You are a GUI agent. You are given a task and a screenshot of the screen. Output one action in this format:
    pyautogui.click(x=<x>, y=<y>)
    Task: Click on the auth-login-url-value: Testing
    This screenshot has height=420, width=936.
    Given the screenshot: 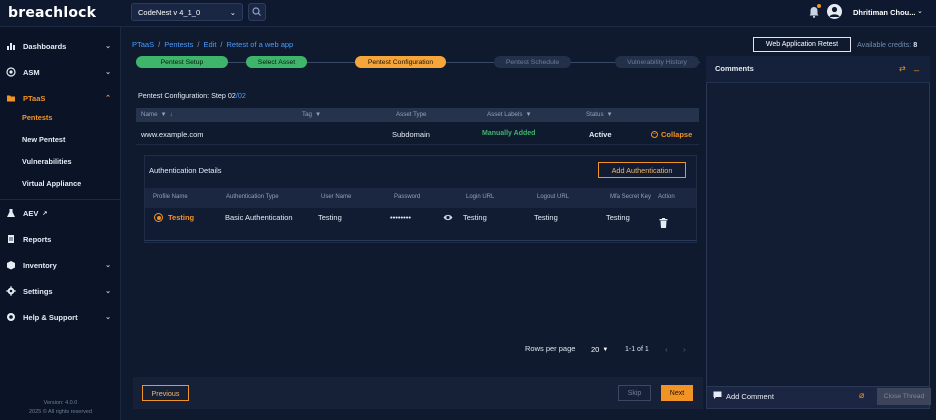 What is the action you would take?
    pyautogui.click(x=475, y=217)
    